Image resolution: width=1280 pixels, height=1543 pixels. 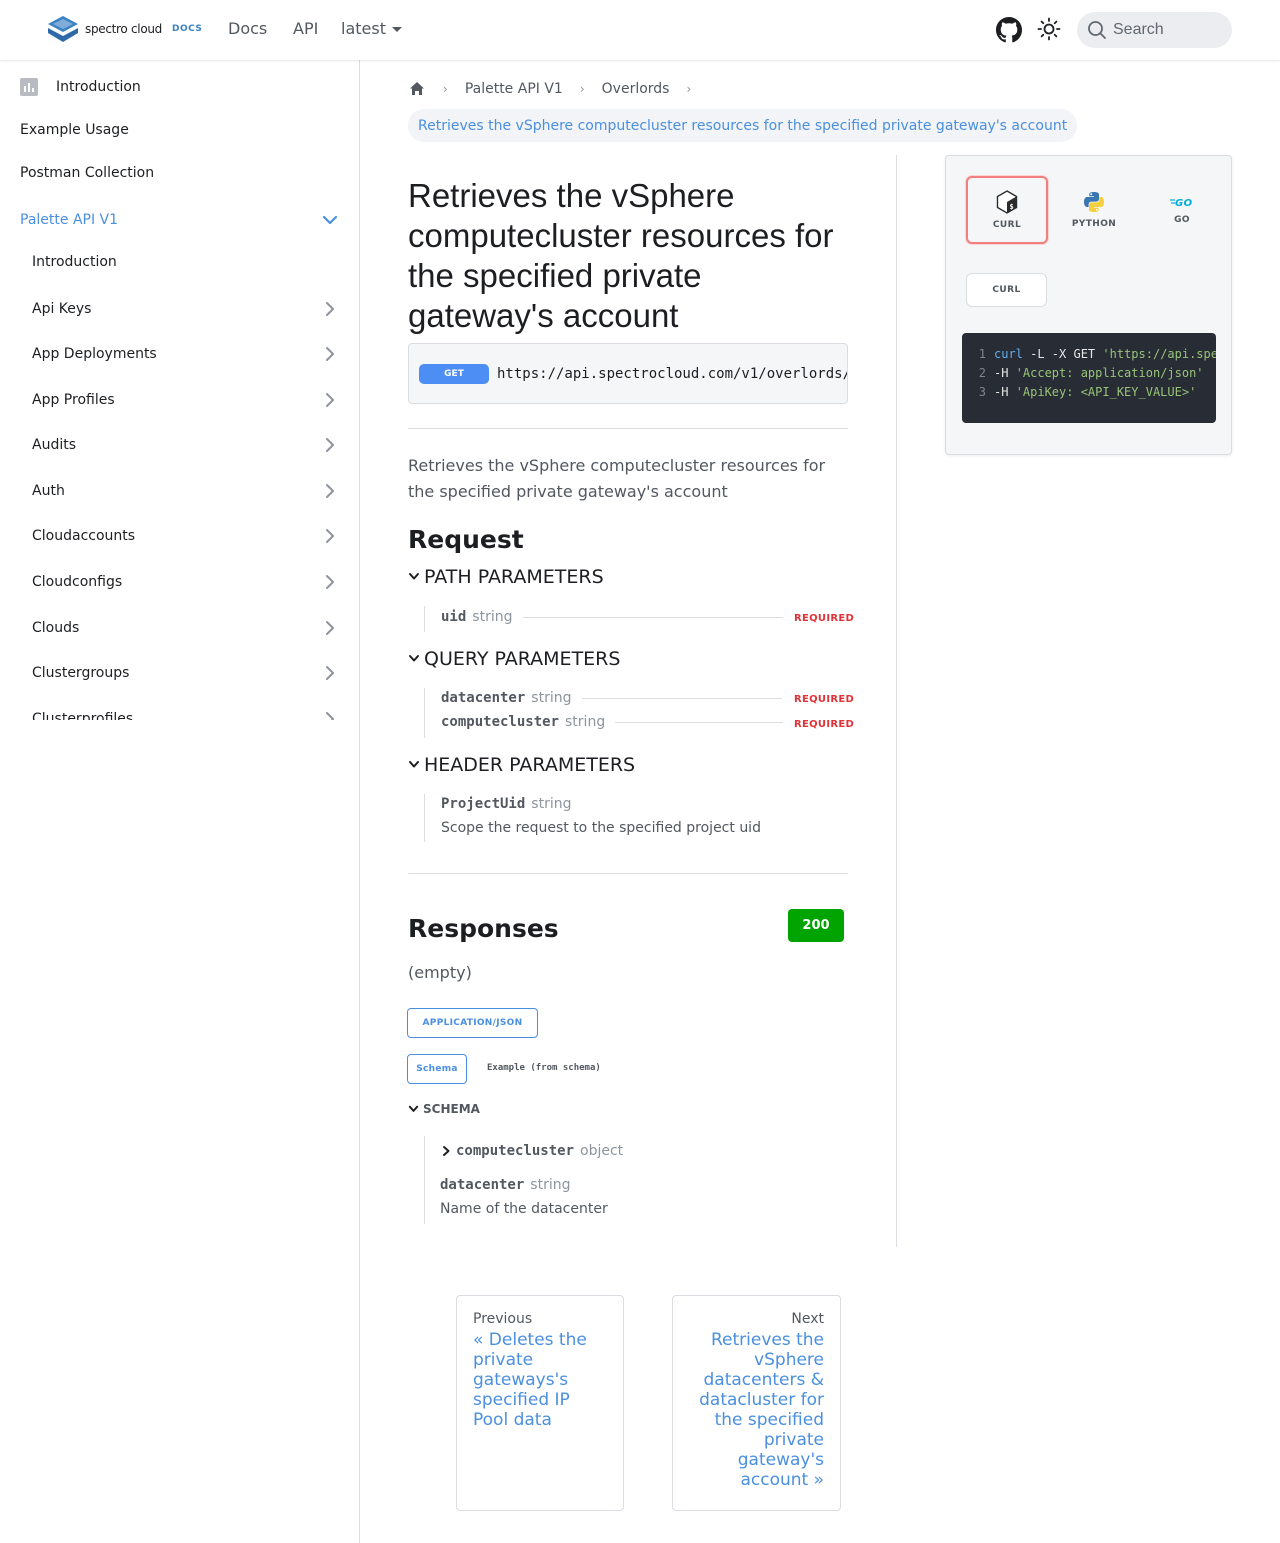 I want to click on schema-toggle: SCHEMA, so click(x=444, y=1109).